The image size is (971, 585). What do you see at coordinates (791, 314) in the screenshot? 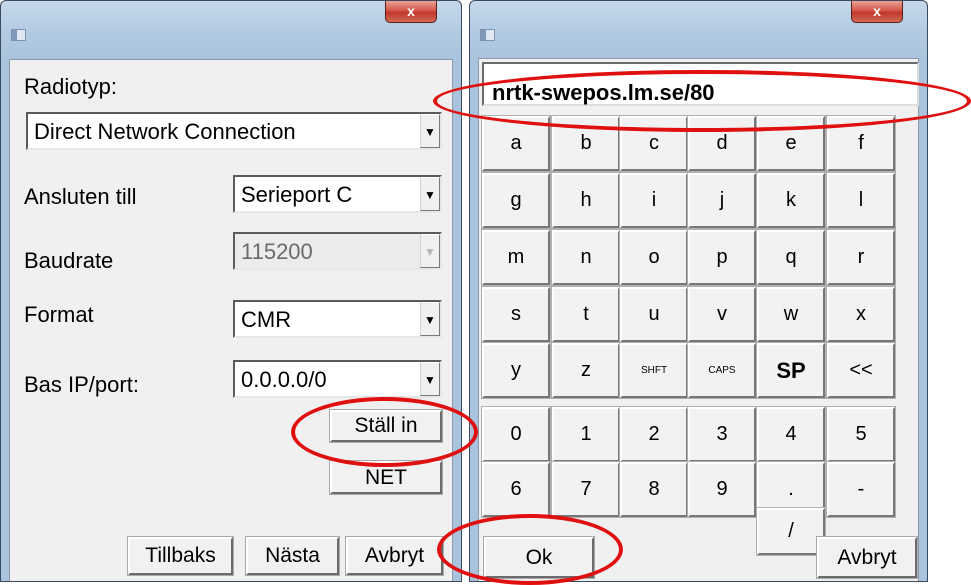
I see `key-w: w` at bounding box center [791, 314].